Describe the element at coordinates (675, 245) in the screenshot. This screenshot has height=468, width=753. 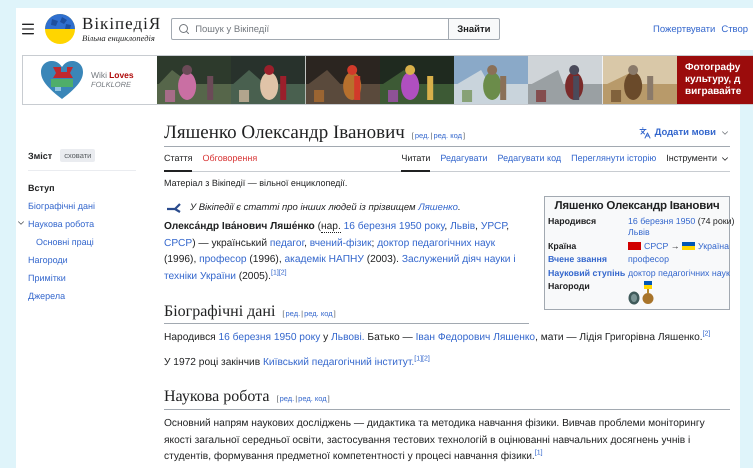
I see `infobox-text: →` at that location.